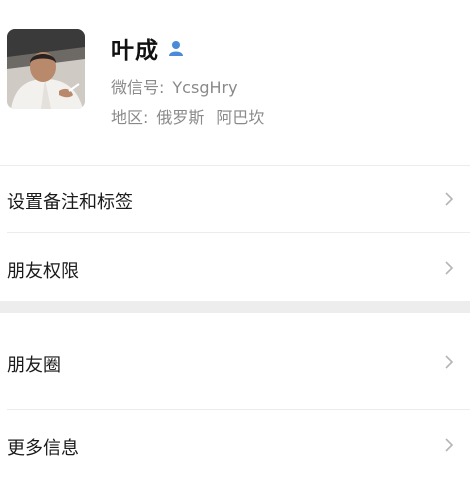  I want to click on wechat-id-line: 微信号: YcsgHry, so click(174, 86).